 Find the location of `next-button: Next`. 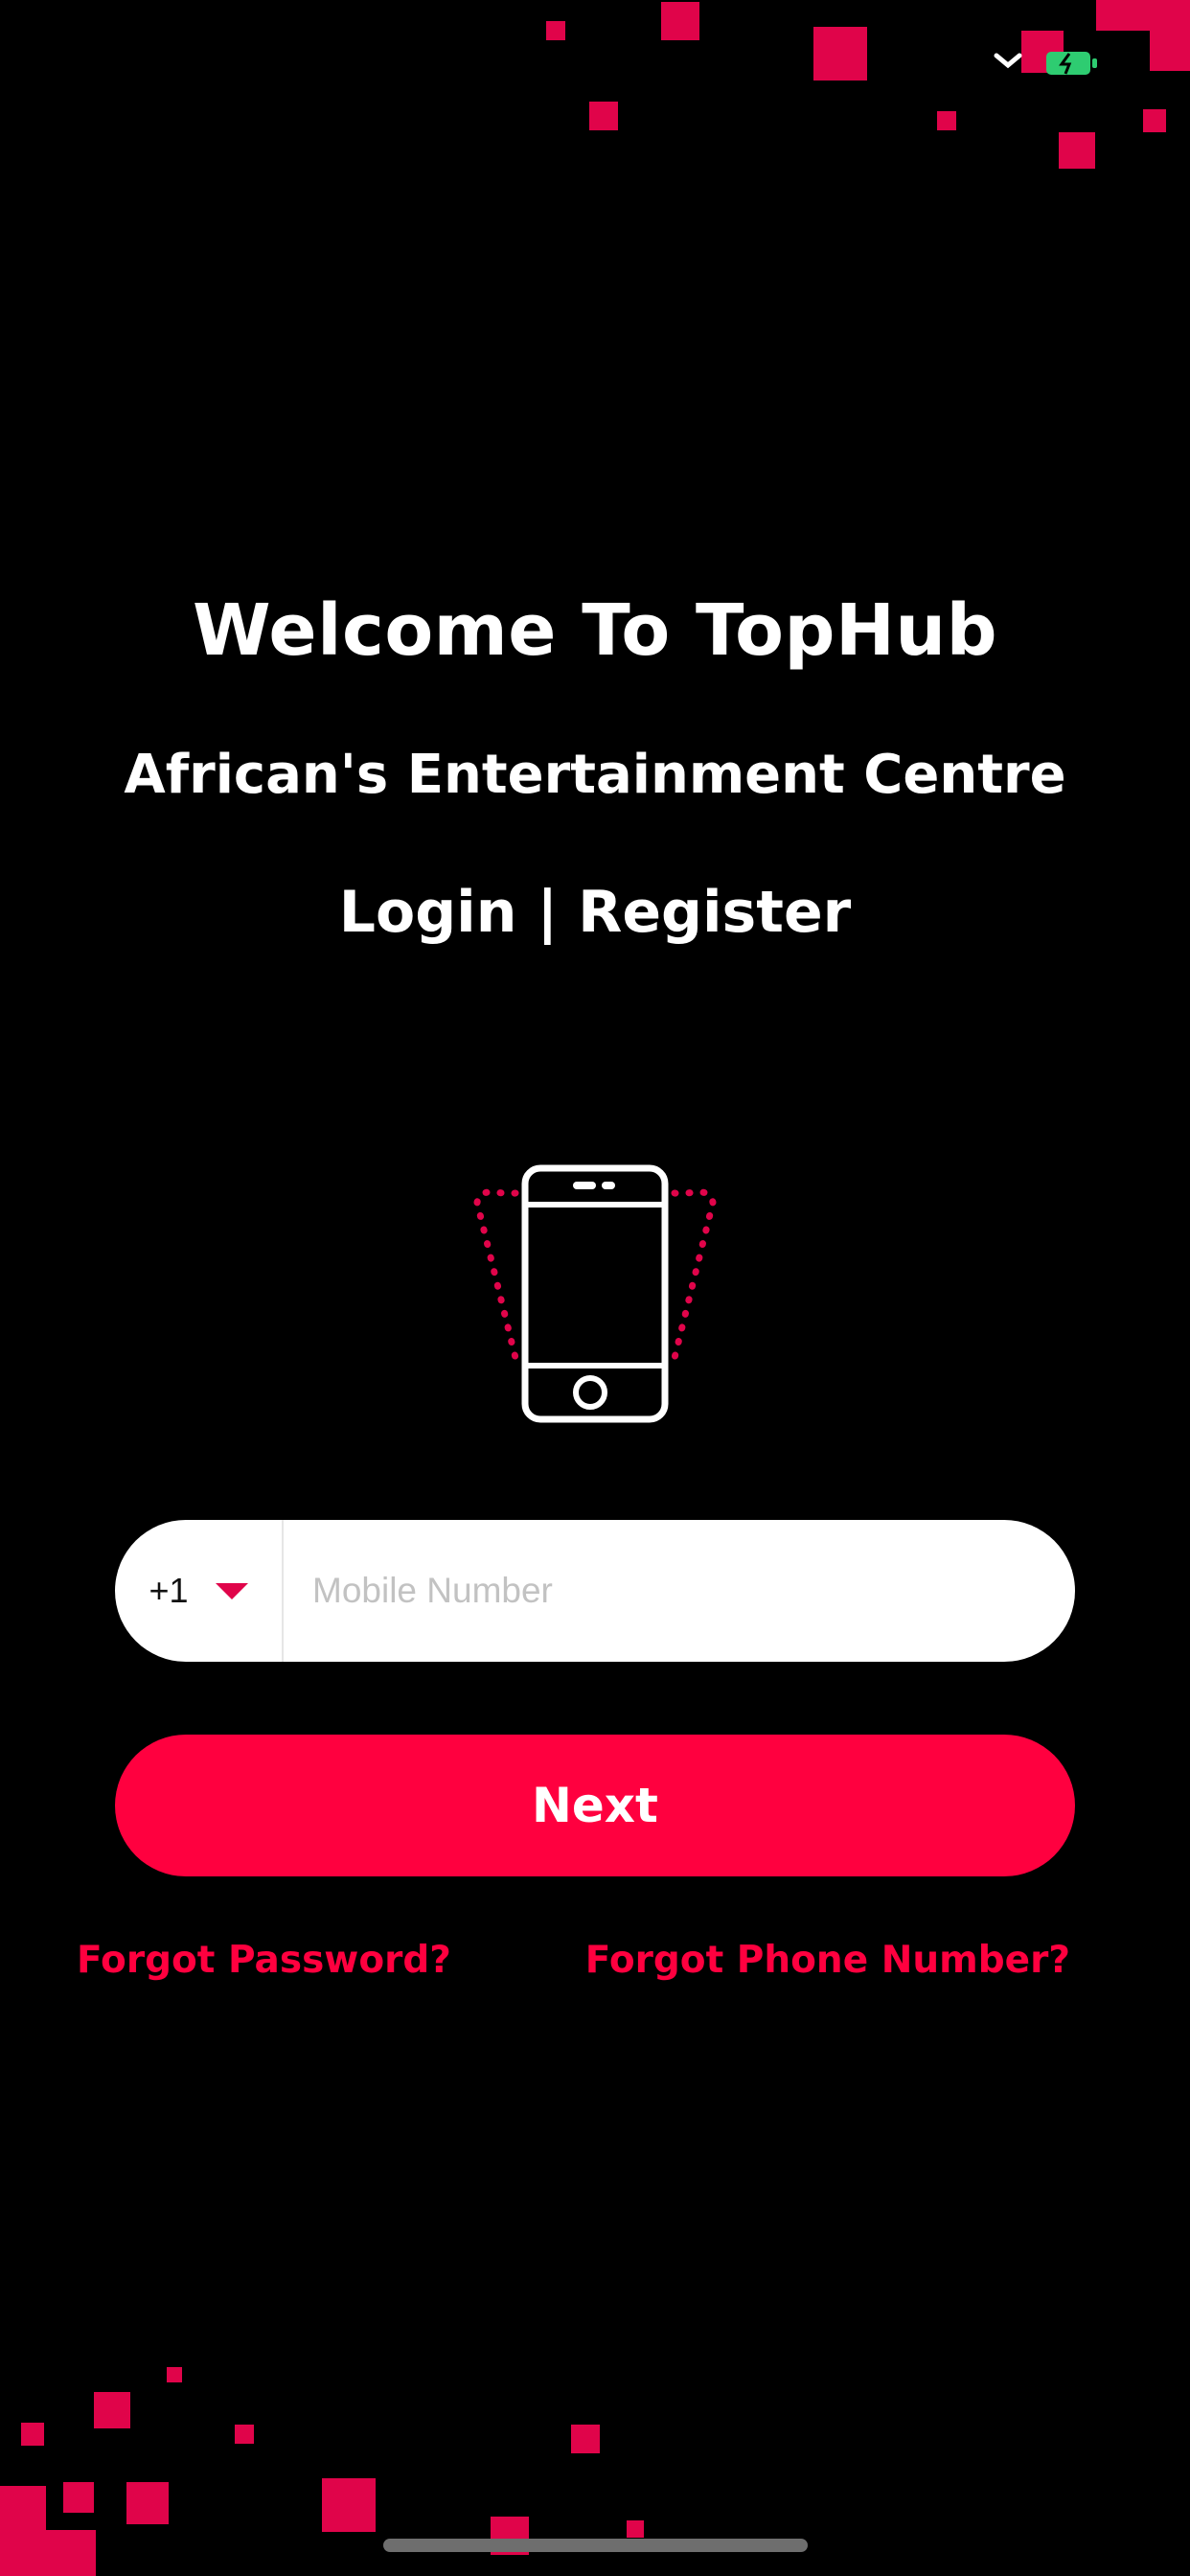

next-button: Next is located at coordinates (595, 1805).